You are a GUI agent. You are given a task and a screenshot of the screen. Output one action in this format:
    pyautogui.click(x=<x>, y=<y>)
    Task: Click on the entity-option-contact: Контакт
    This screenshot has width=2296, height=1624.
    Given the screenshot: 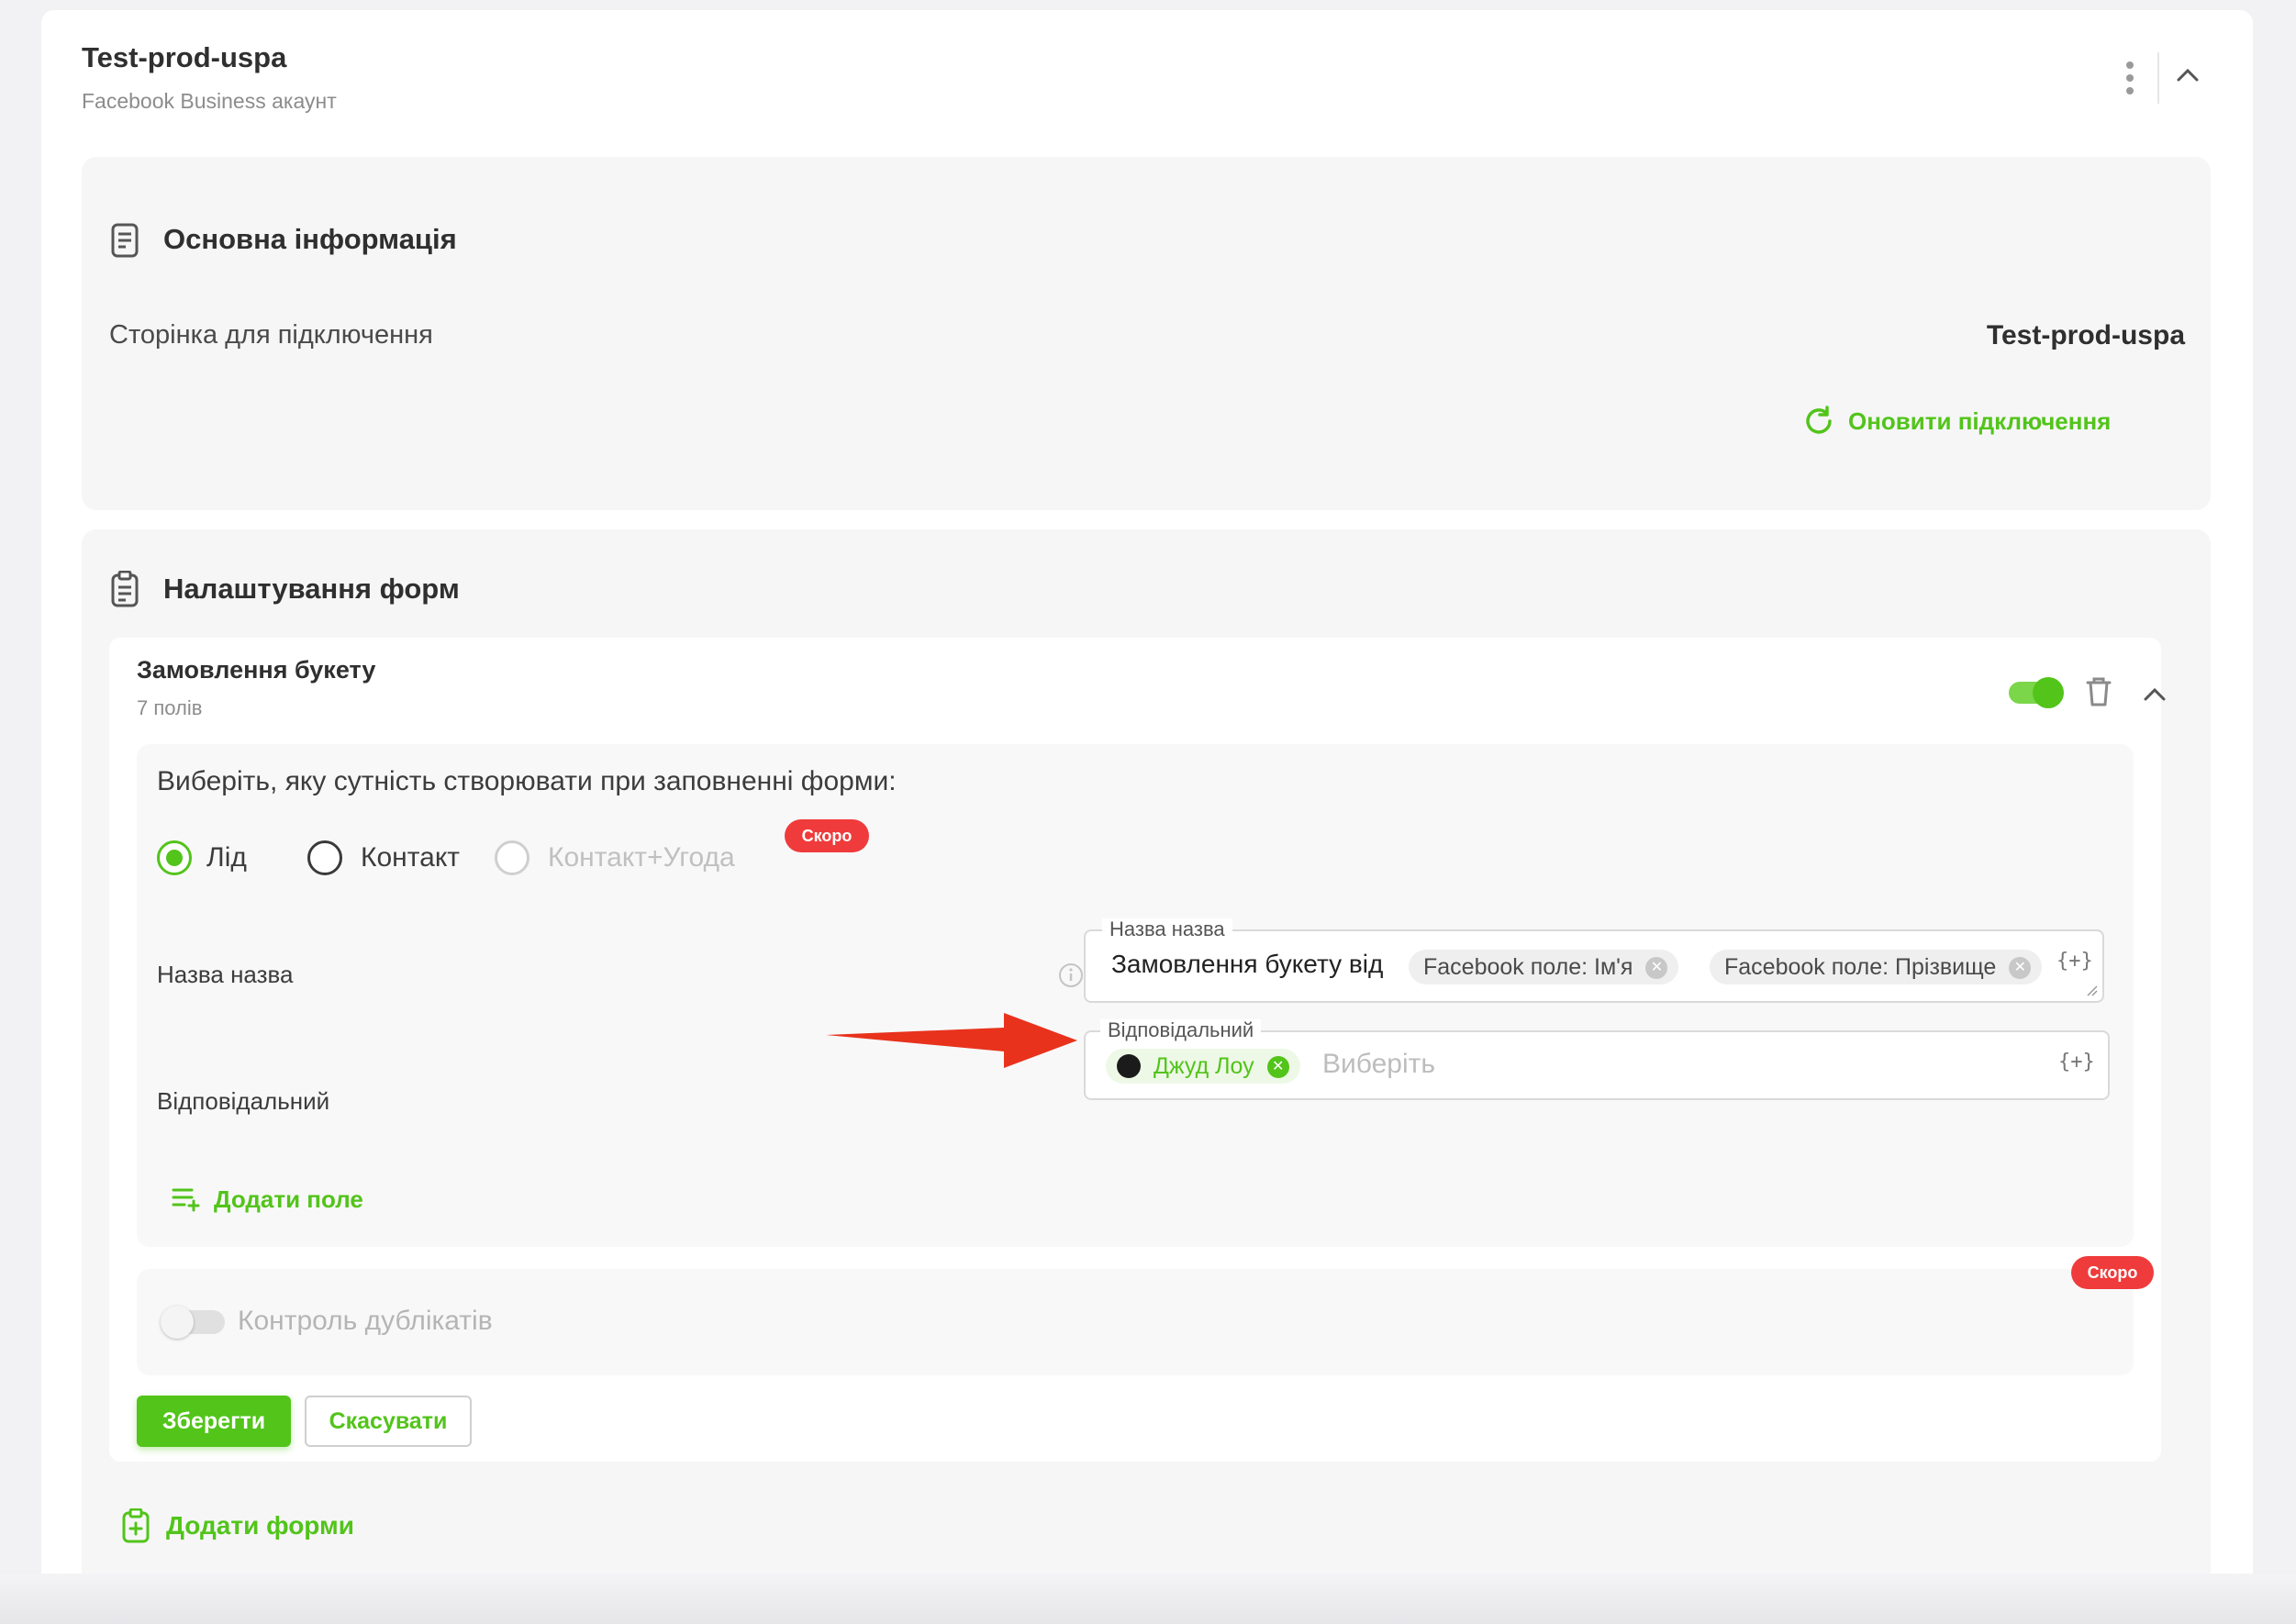 What is the action you would take?
    pyautogui.click(x=383, y=858)
    